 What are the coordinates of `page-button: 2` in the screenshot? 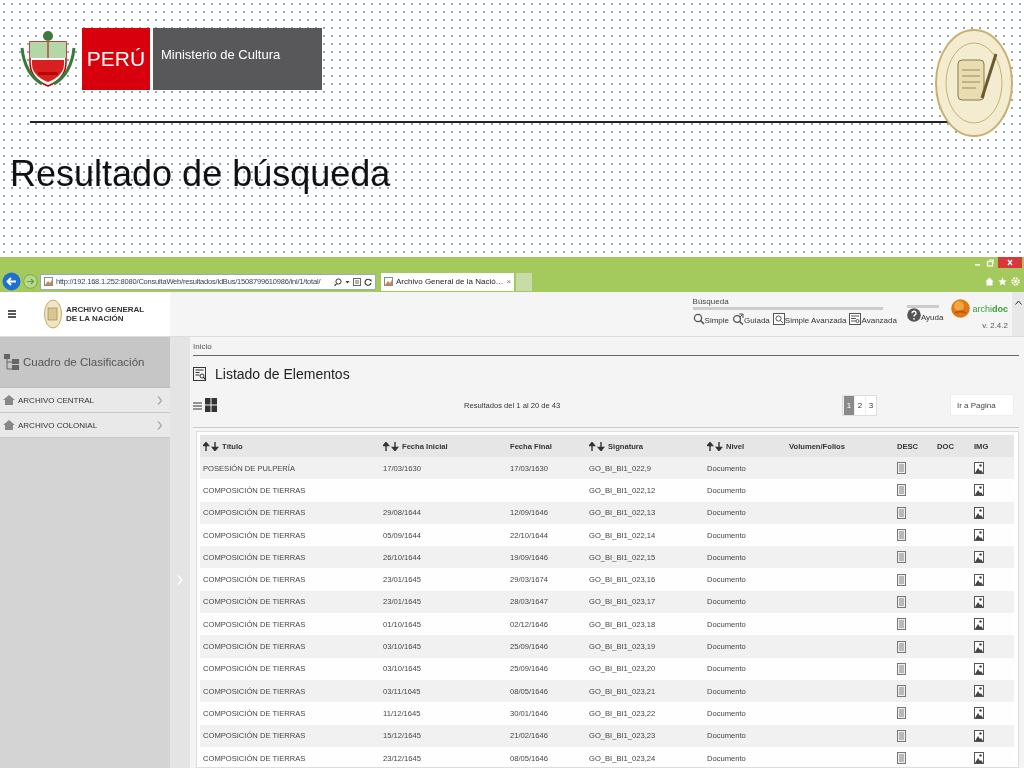 It's located at (859, 405).